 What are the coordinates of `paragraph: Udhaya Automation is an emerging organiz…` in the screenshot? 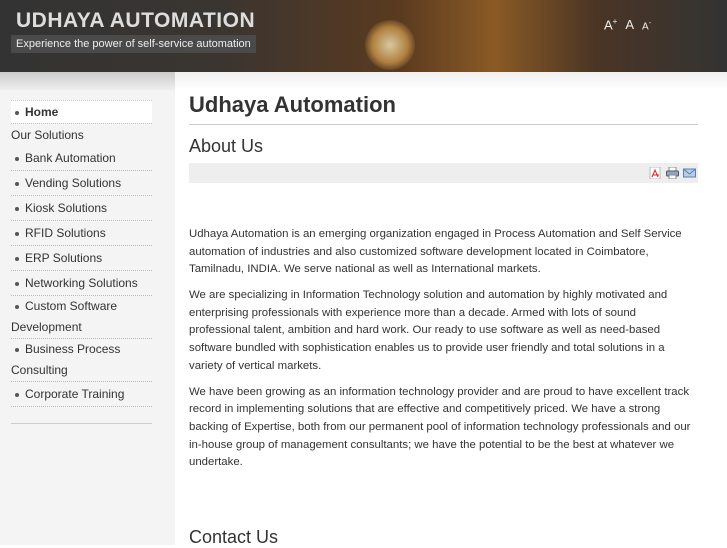 It's located at (435, 252).